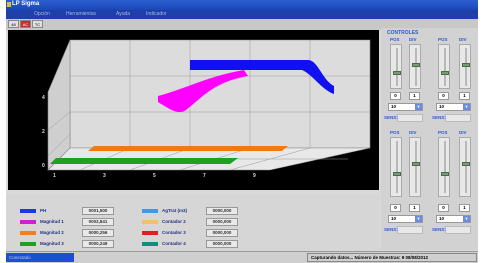  I want to click on legend-swatch-ph, so click(28, 211).